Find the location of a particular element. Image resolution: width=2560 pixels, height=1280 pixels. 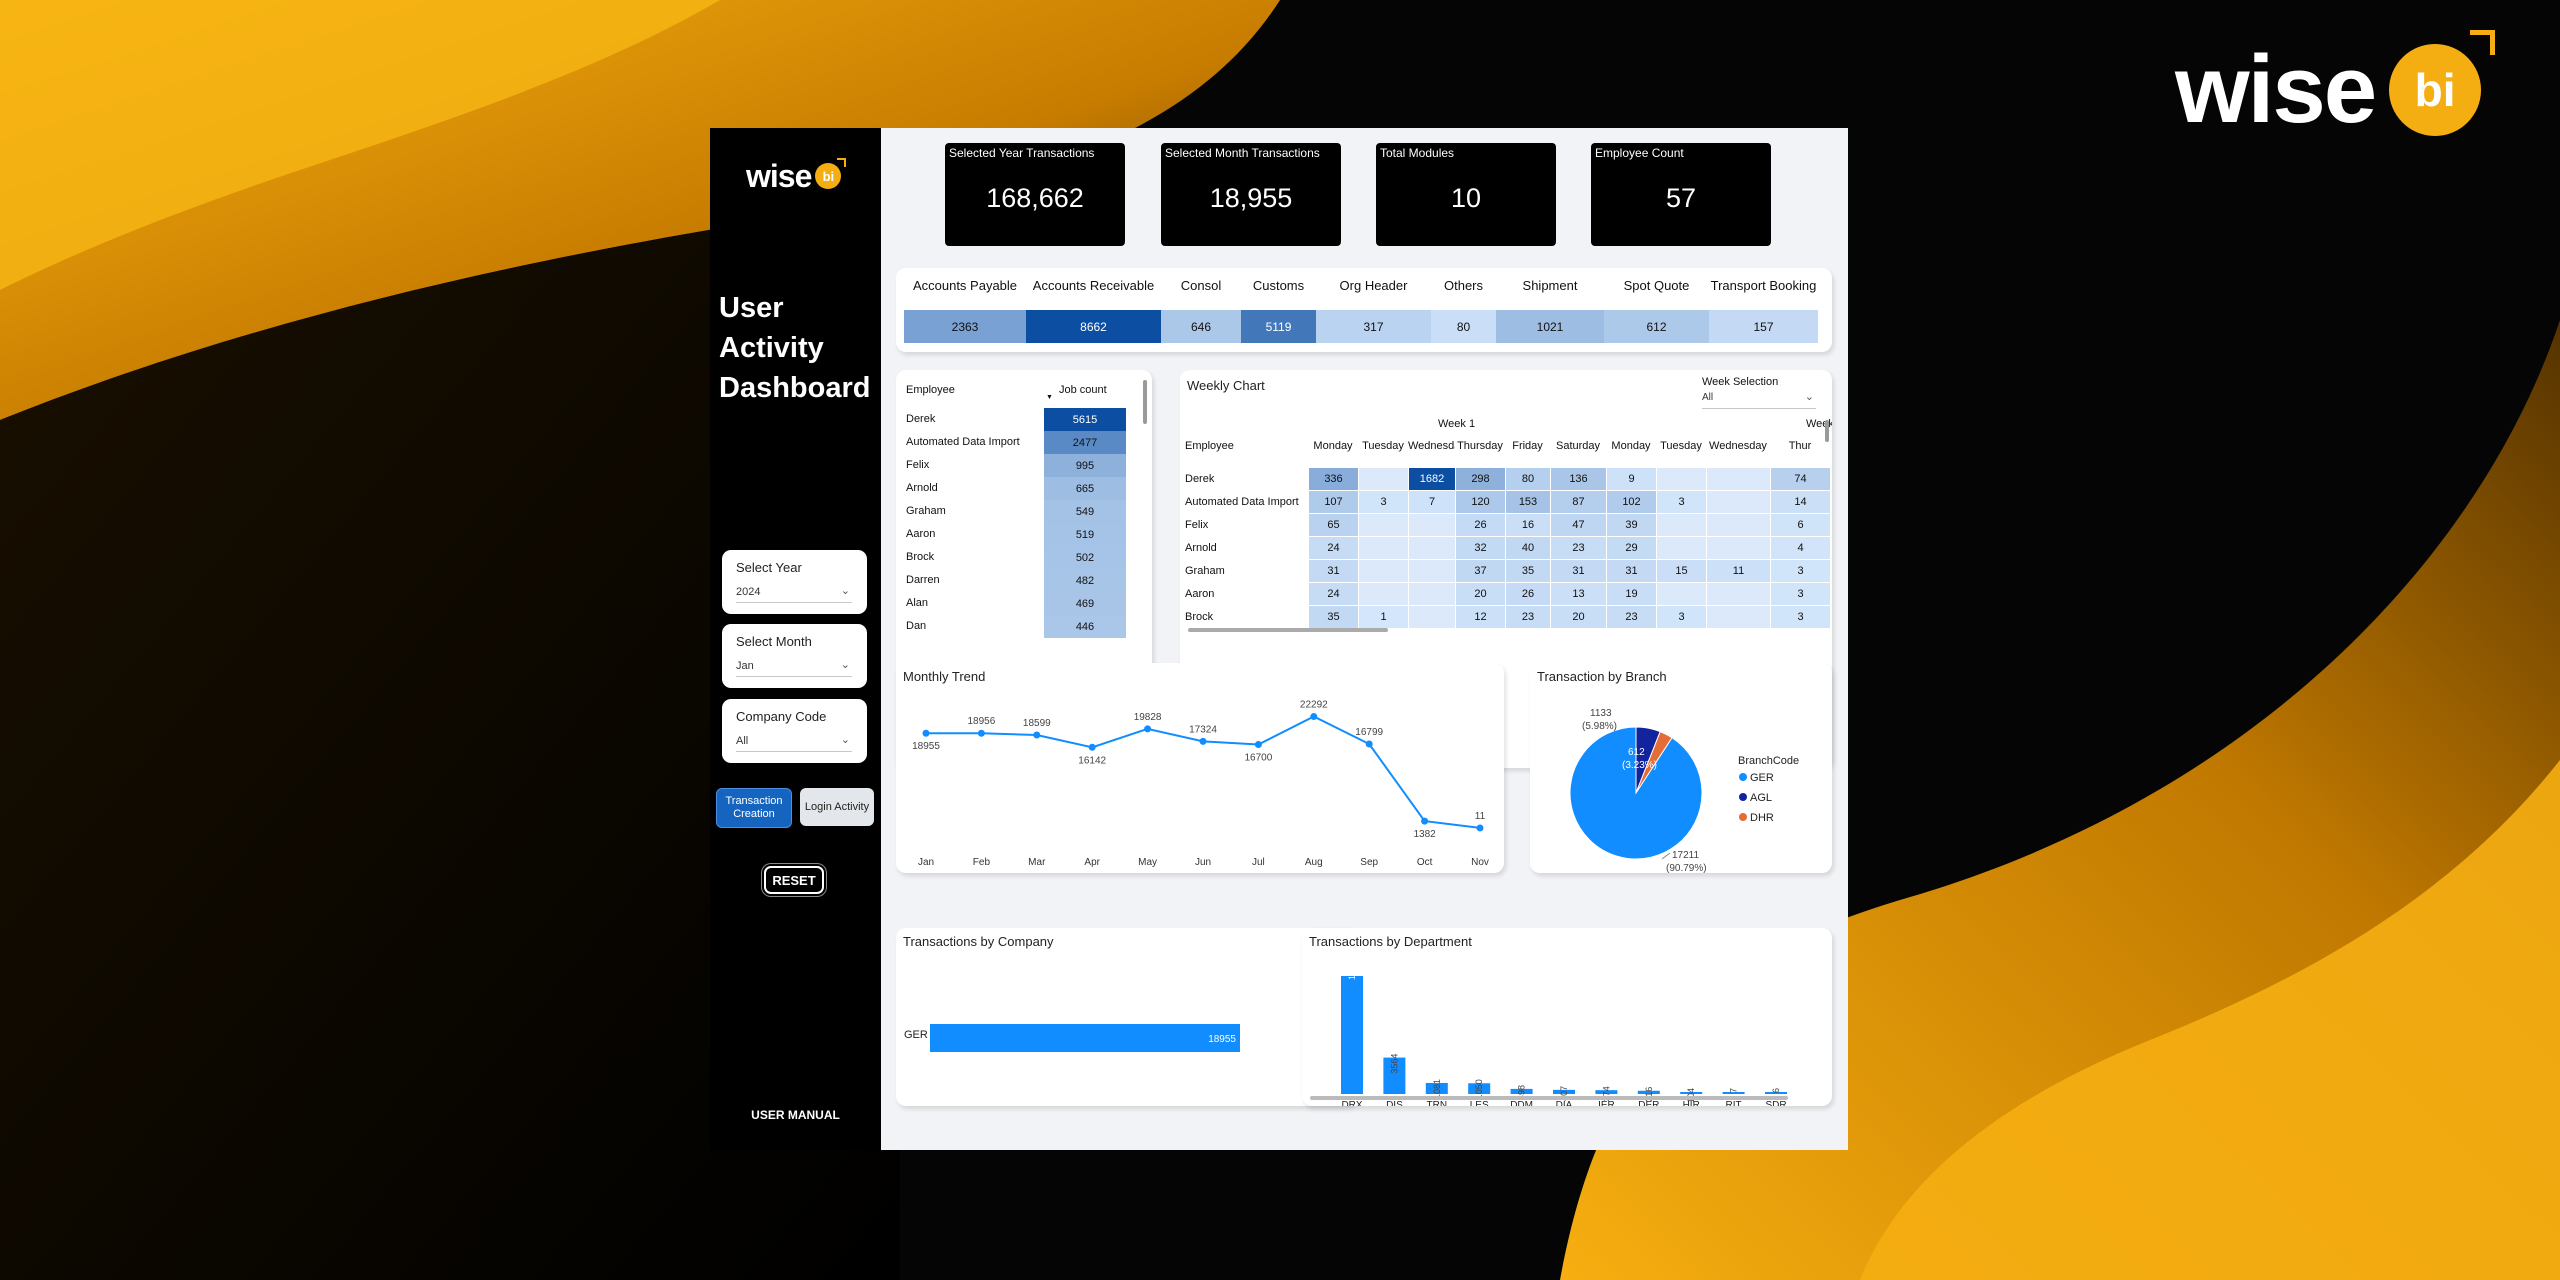

select-month-dropdown: Jan ⌄ is located at coordinates (794, 668).